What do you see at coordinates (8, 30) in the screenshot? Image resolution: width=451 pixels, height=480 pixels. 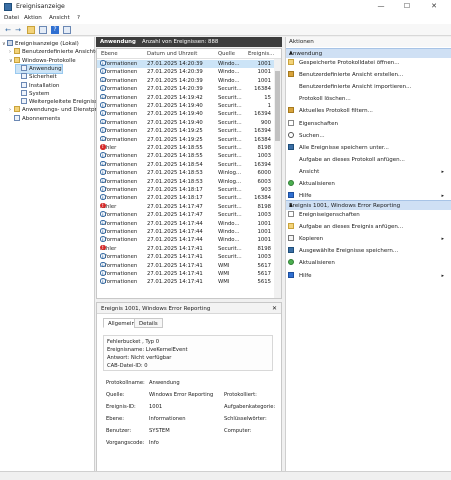 I see `back-icon: ←` at bounding box center [8, 30].